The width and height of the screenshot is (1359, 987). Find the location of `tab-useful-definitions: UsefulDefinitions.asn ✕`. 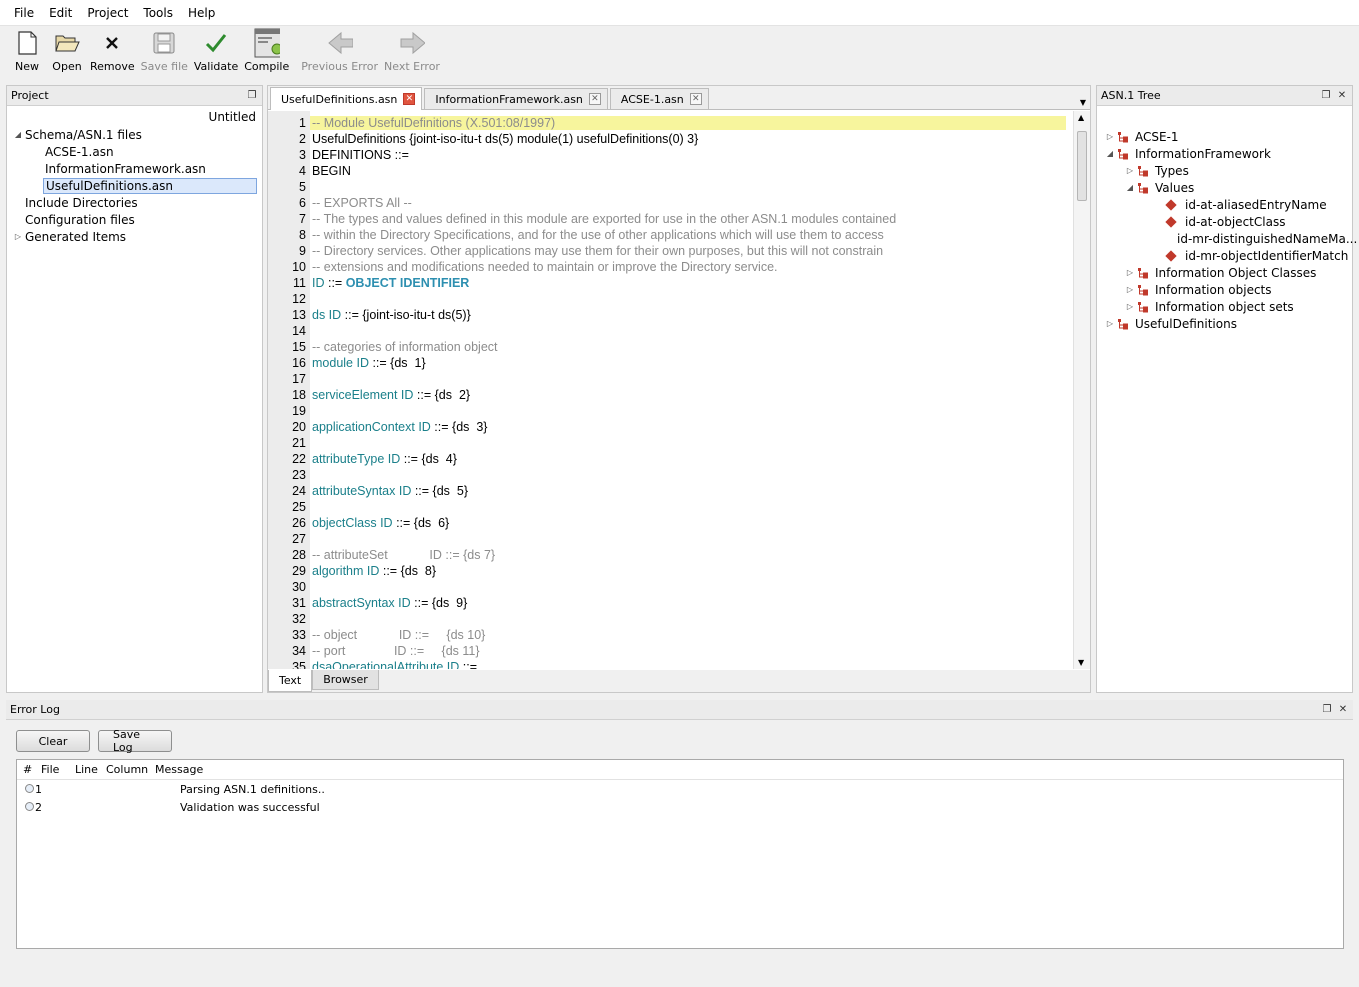

tab-useful-definitions: UsefulDefinitions.asn ✕ is located at coordinates (346, 98).